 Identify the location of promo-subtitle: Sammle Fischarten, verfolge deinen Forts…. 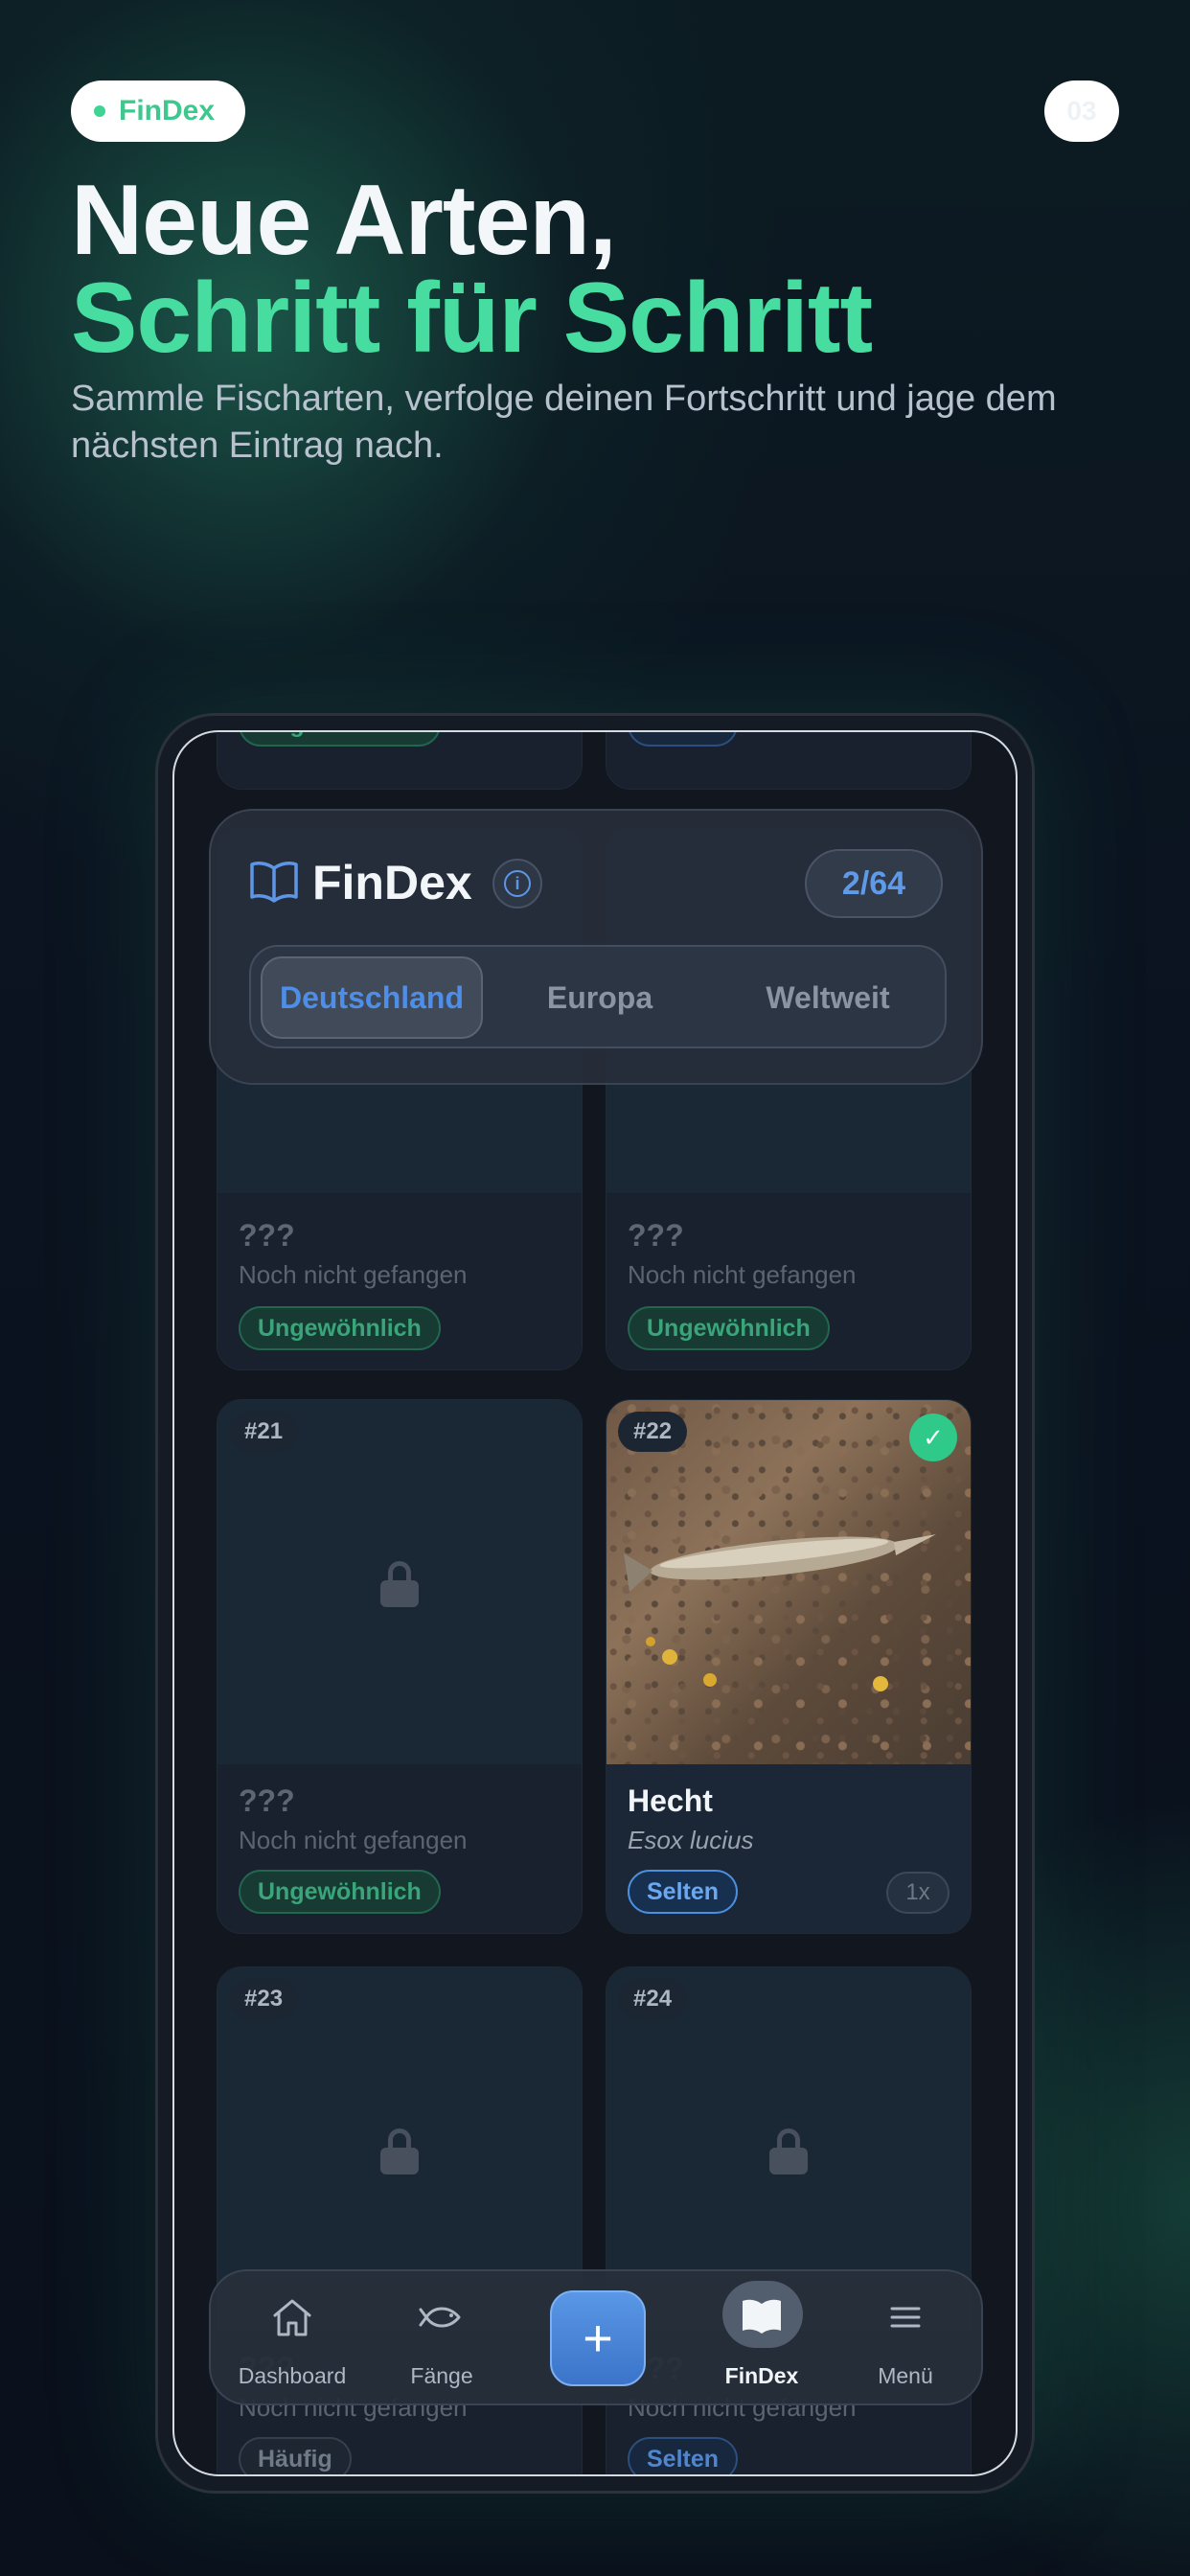
(564, 423).